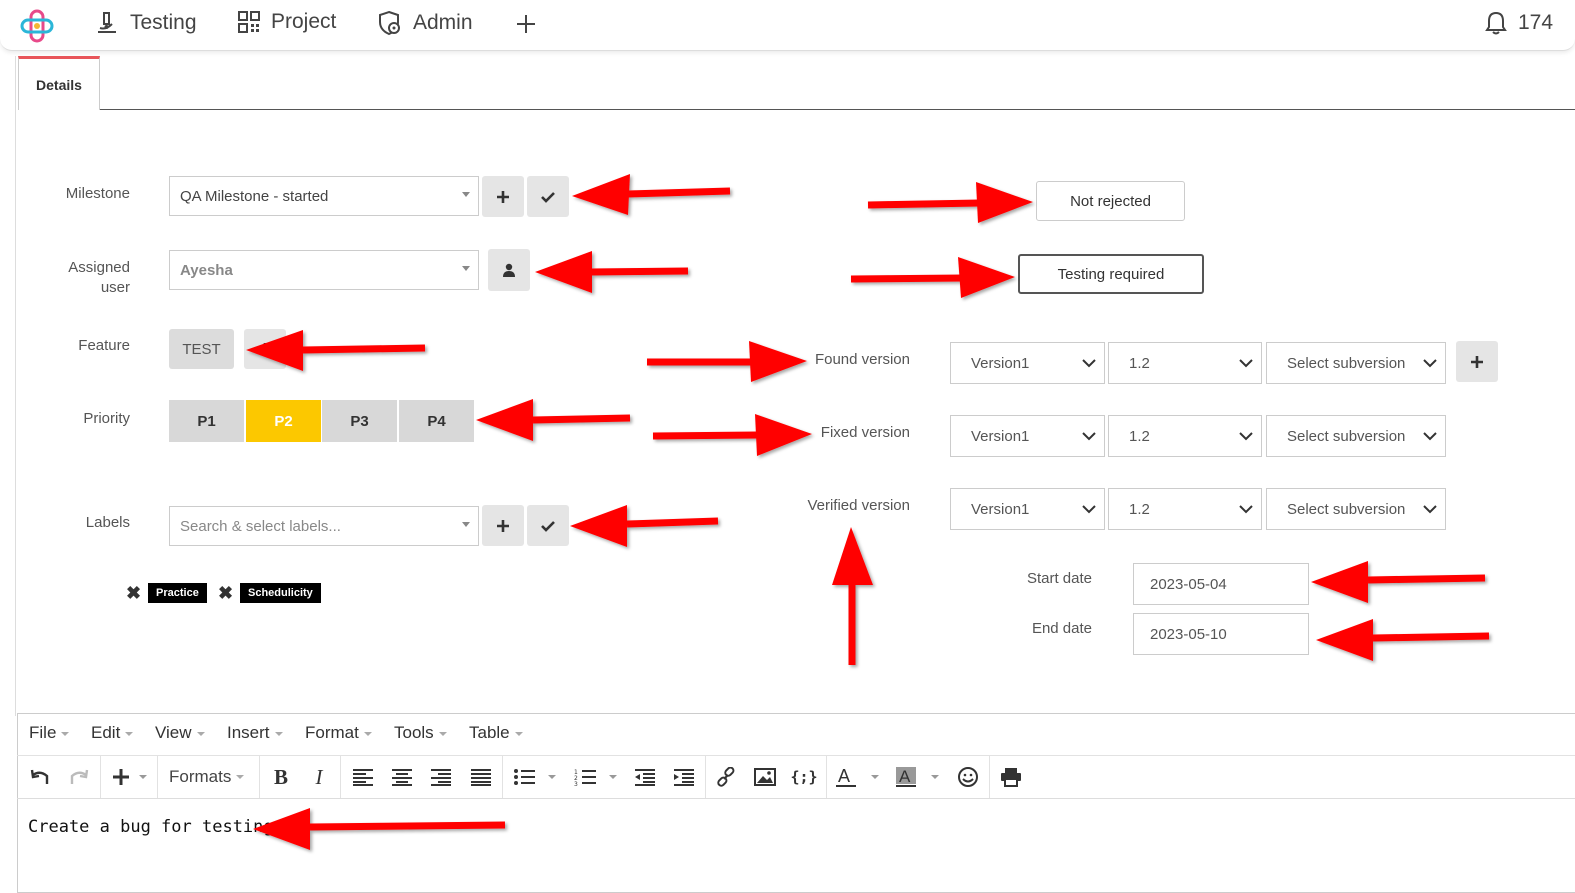  Describe the element at coordinates (727, 361) in the screenshot. I see `annotation-arrow-found-version` at that location.